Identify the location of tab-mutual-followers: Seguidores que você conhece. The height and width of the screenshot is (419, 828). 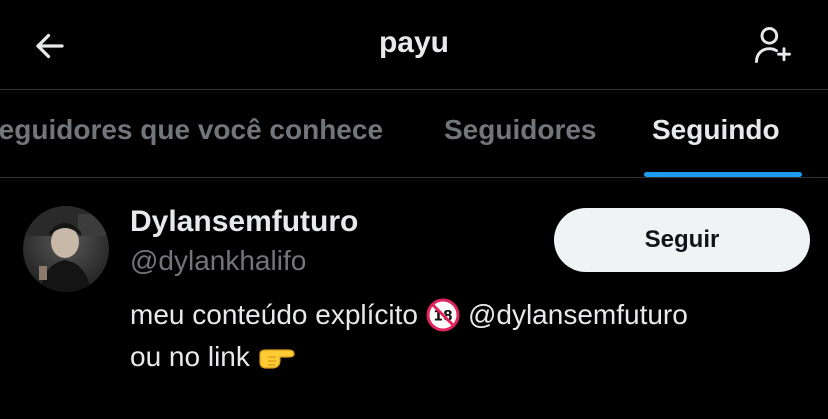
(191, 130).